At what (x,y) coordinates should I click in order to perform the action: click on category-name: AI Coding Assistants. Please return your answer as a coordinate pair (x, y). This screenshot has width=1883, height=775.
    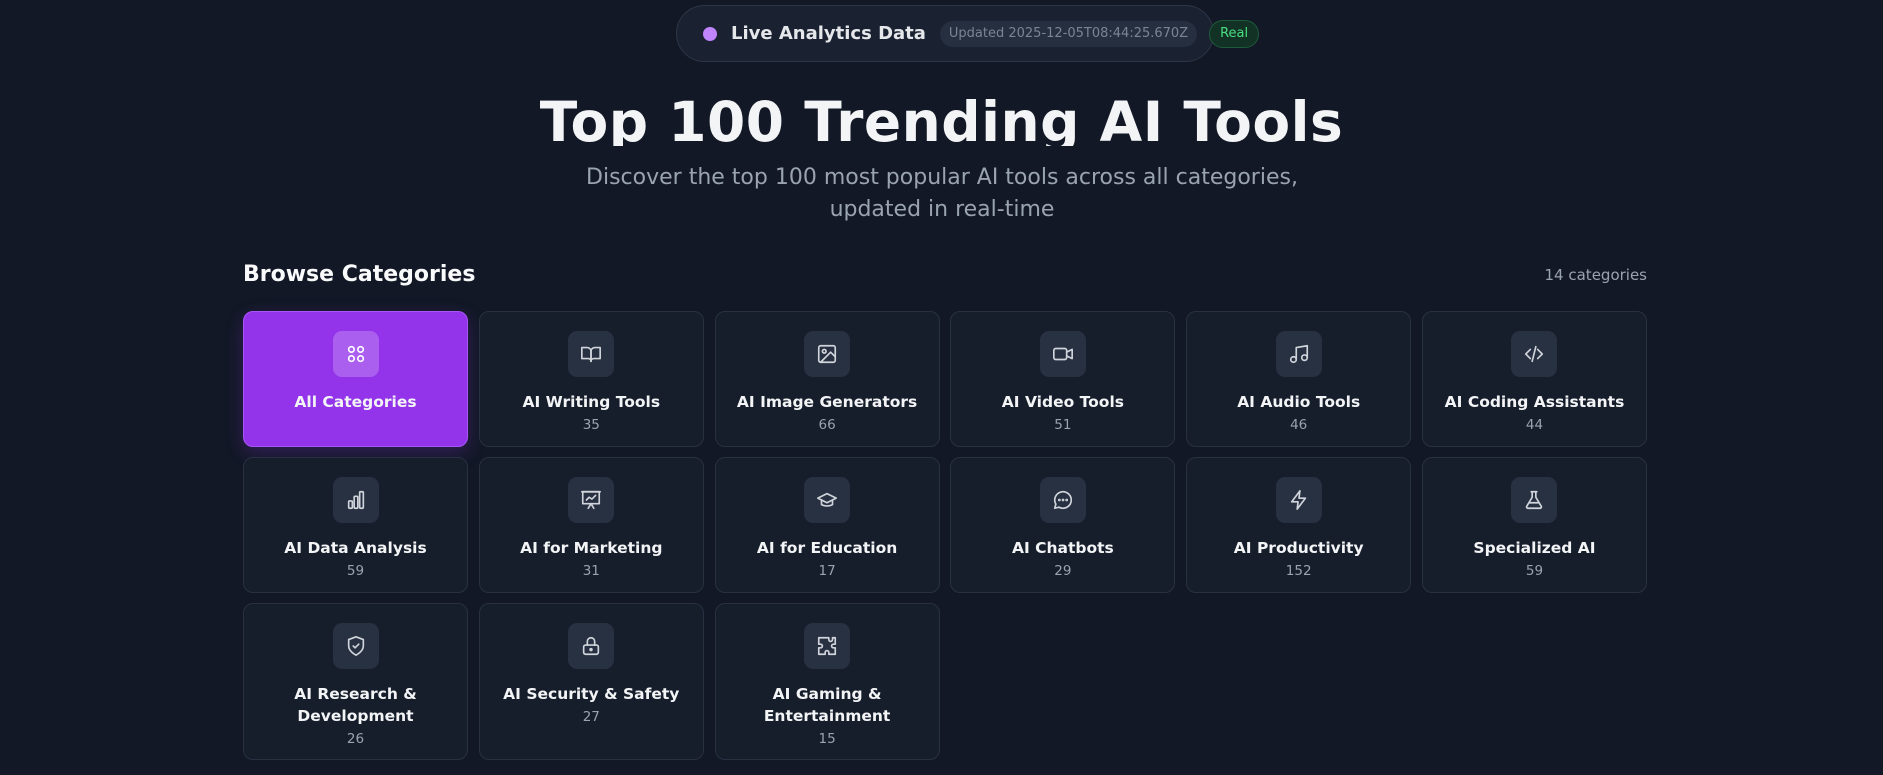
    Looking at the image, I should click on (1534, 402).